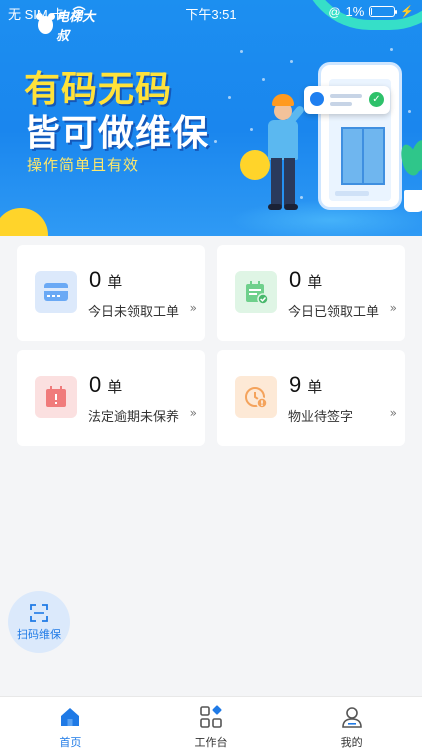 This screenshot has height=750, width=422. What do you see at coordinates (306, 384) in the screenshot?
I see `card-count: 9单` at bounding box center [306, 384].